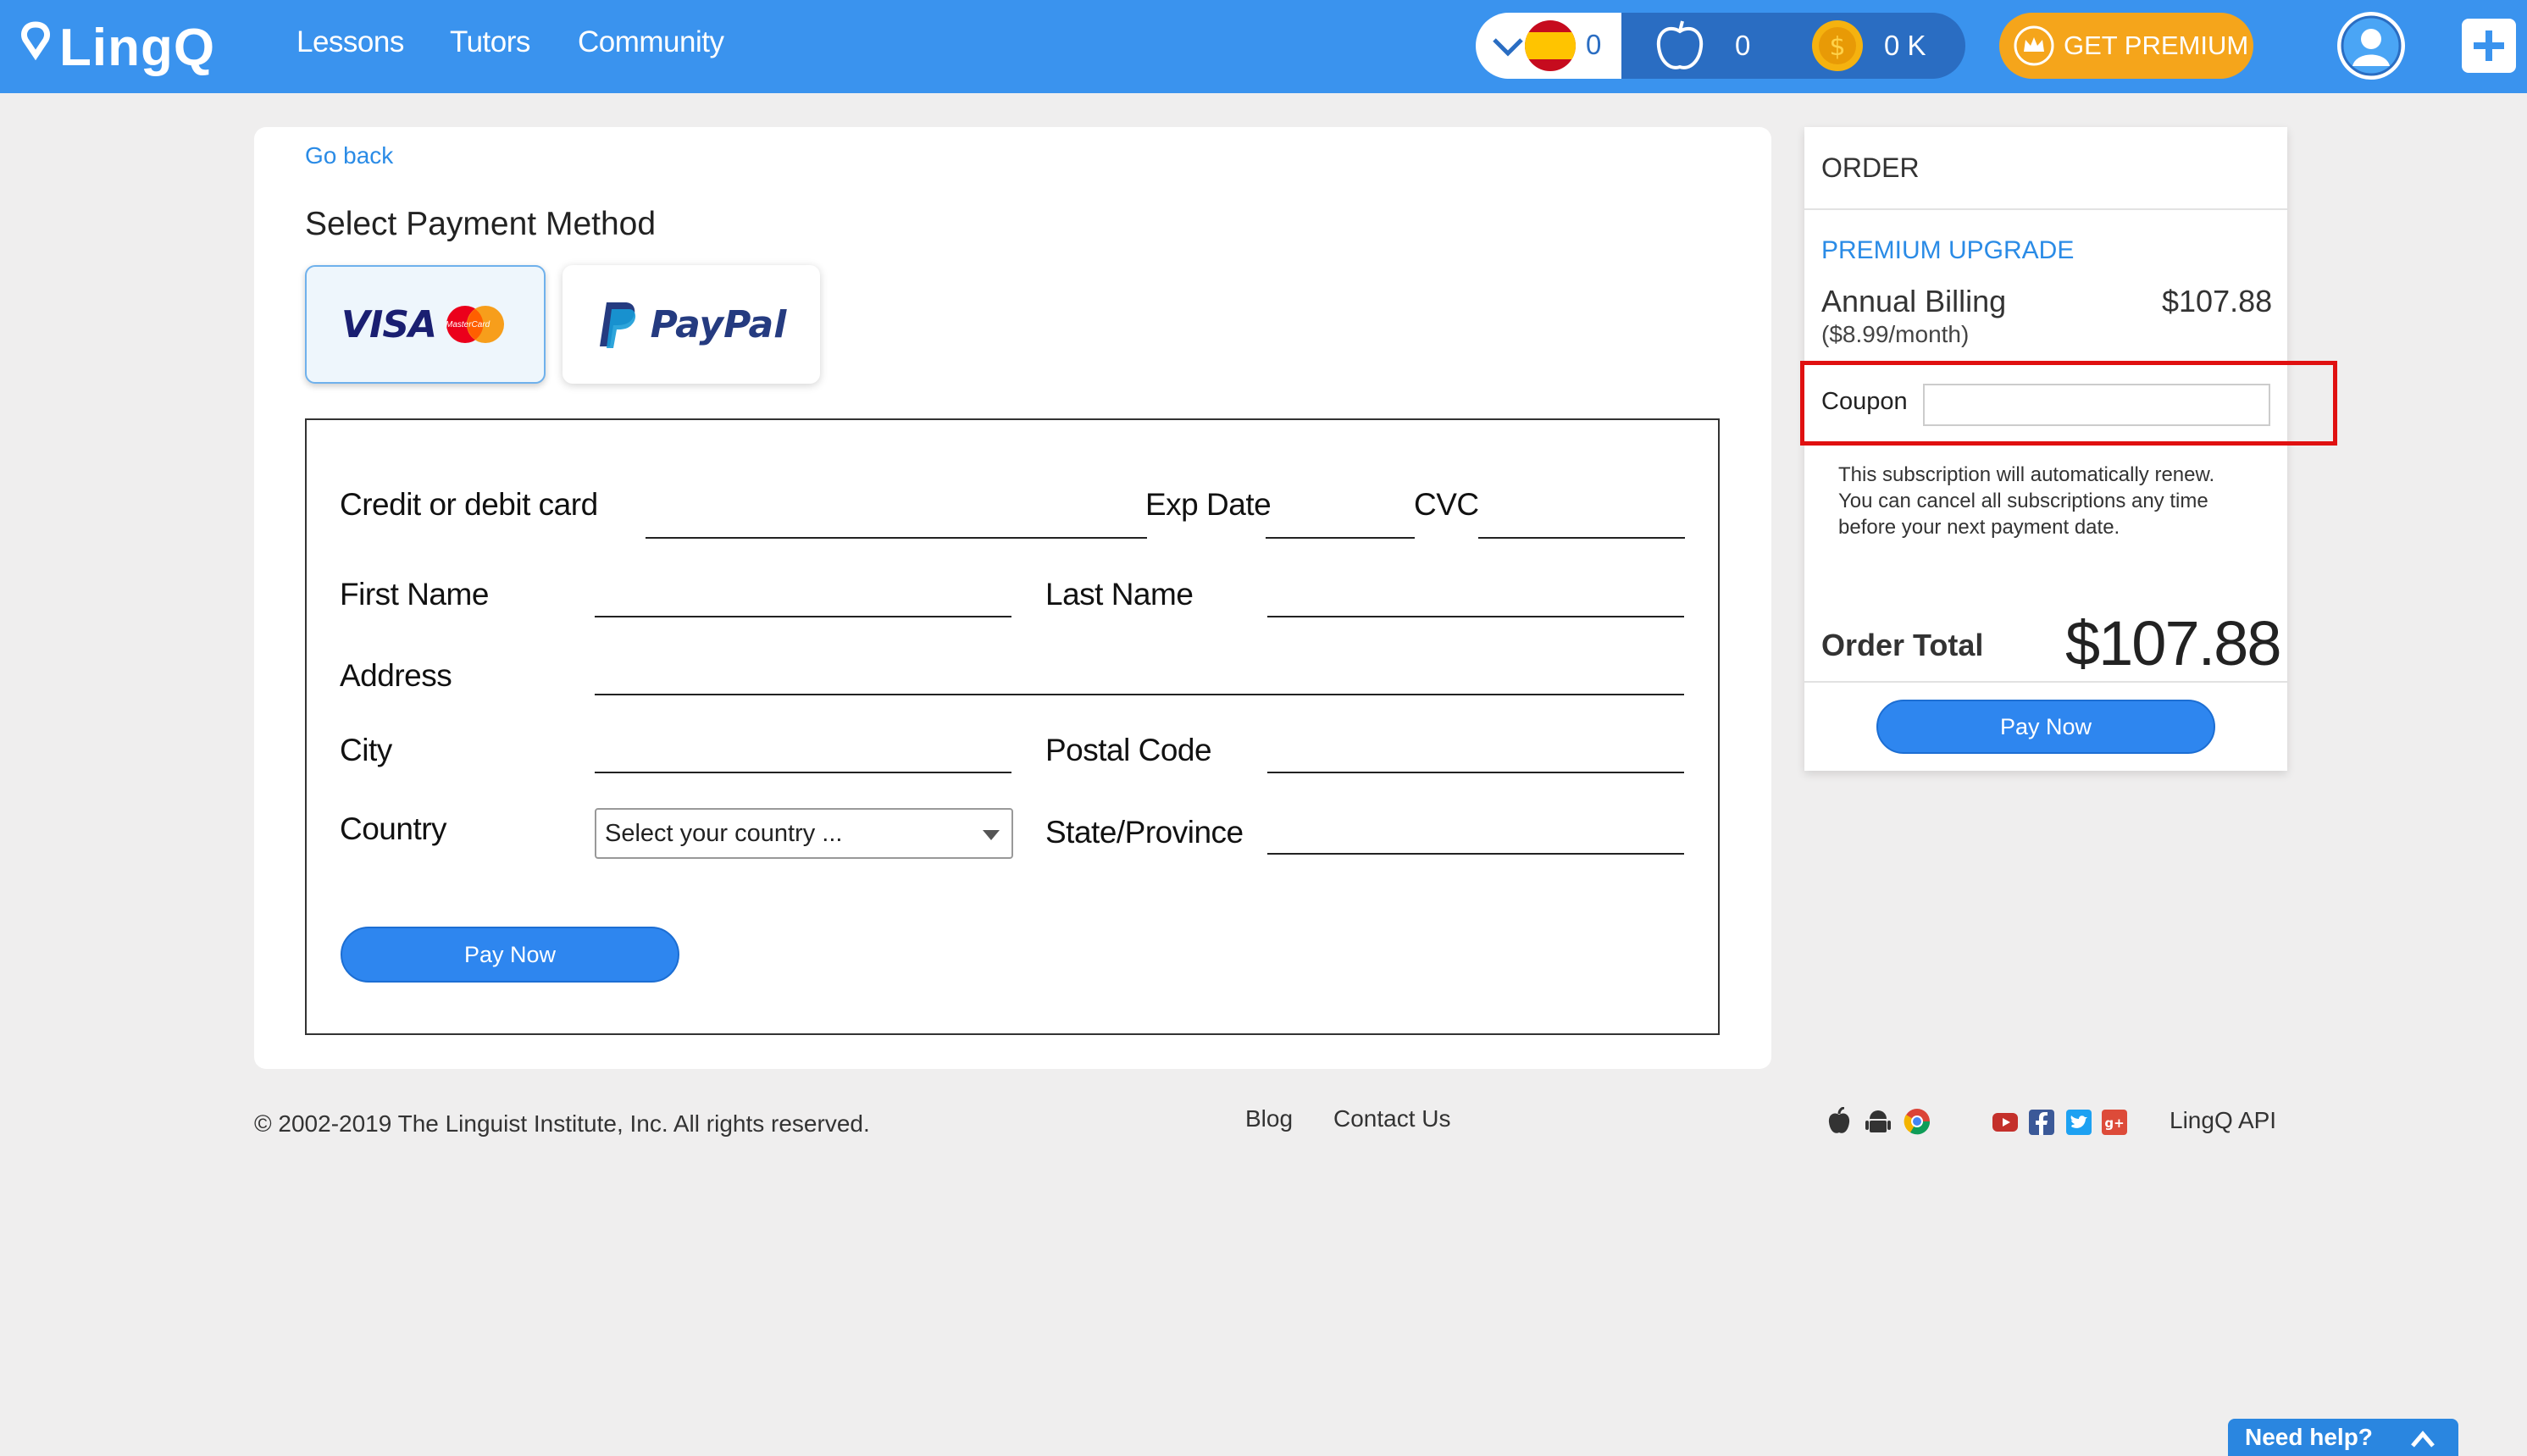  Describe the element at coordinates (393, 828) in the screenshot. I see `country-label: Country` at that location.